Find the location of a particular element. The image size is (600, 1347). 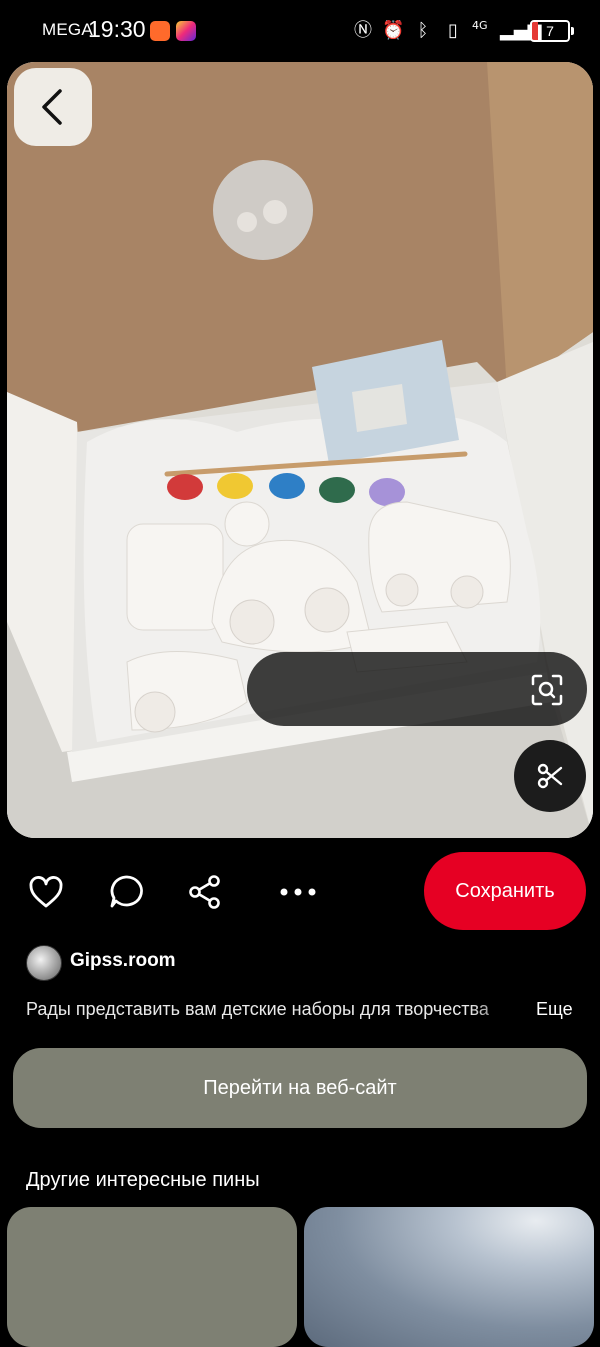

heart-icon is located at coordinates (46, 892).